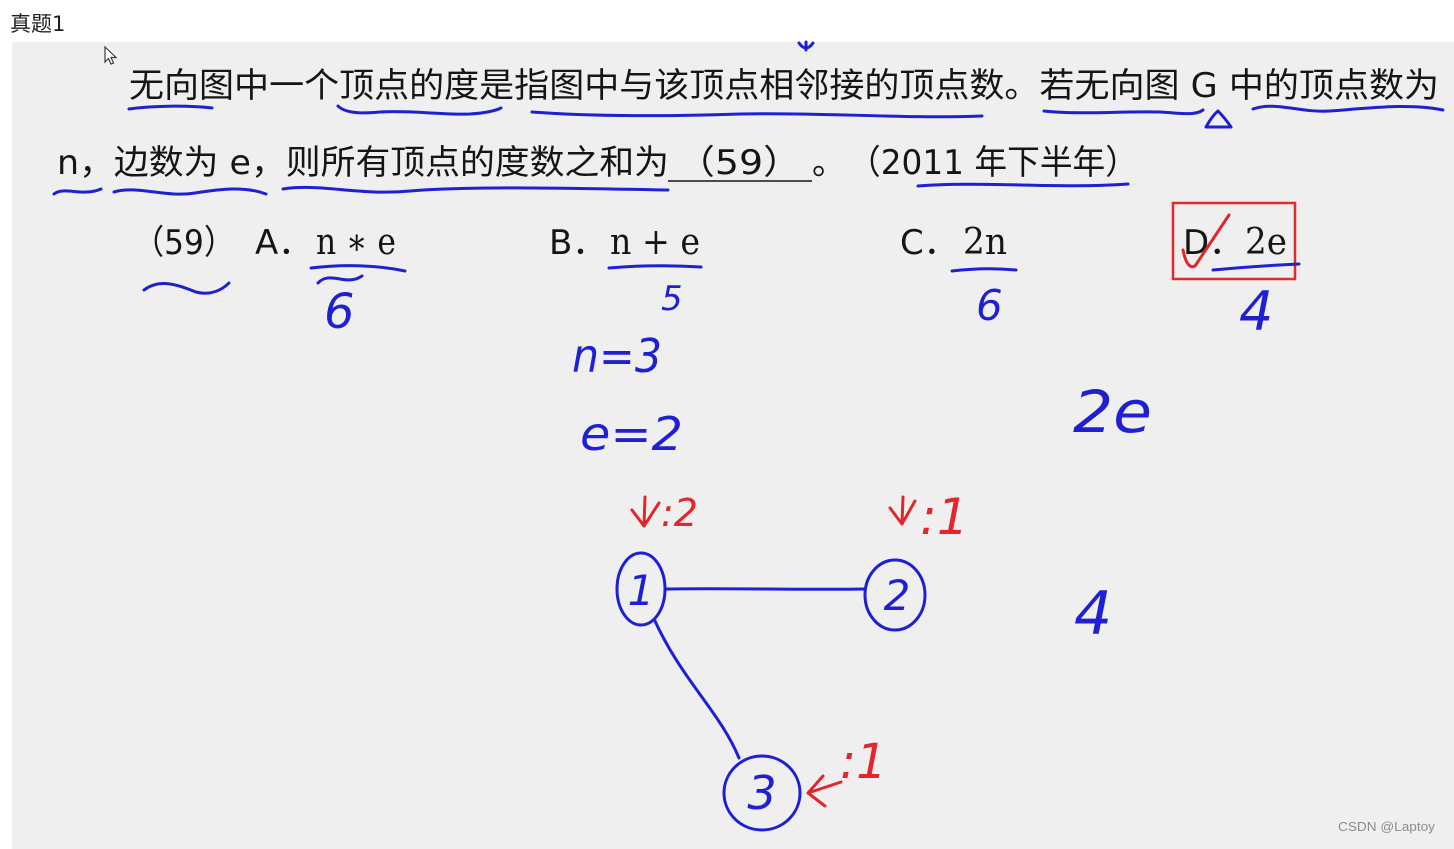  Describe the element at coordinates (1093, 614) in the screenshot. I see `result: 4` at that location.